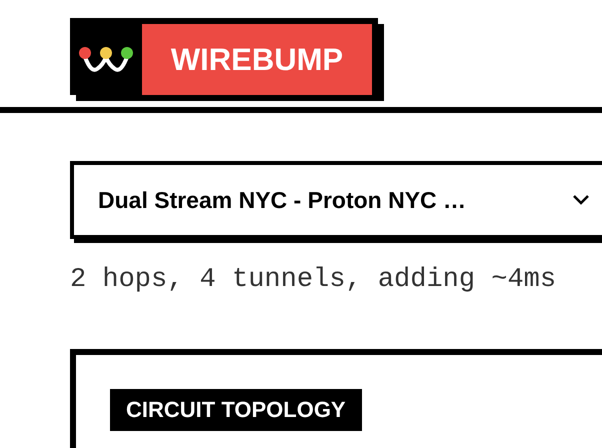 This screenshot has height=448, width=602. I want to click on route-summary: 2 hops, 4 tunnels, adding ~4ms, so click(314, 280).